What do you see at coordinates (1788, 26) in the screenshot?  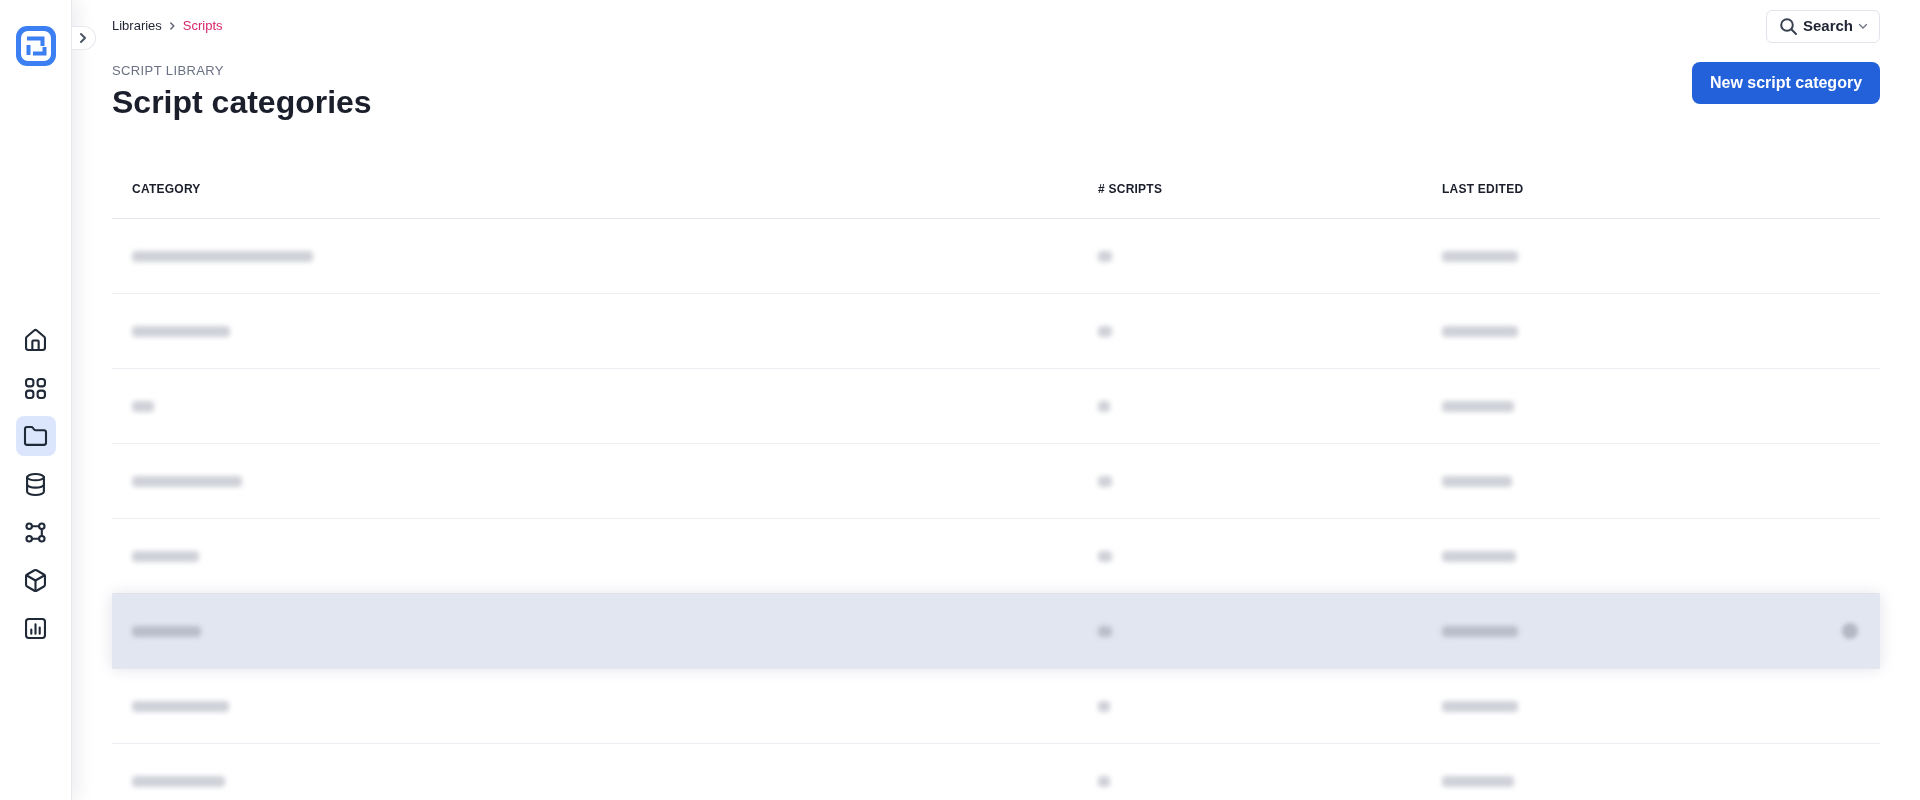 I see `search-icon` at bounding box center [1788, 26].